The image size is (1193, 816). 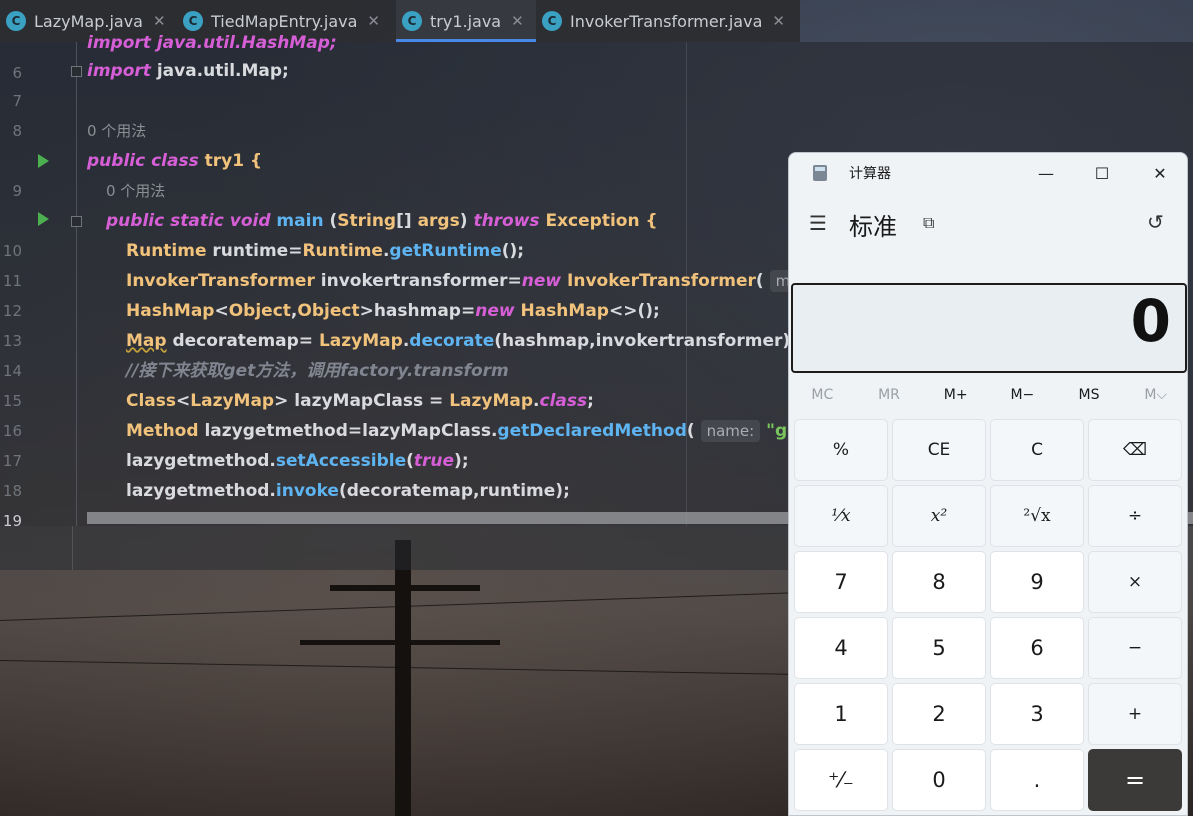 I want to click on memory-list-button: M⌵, so click(x=1155, y=395).